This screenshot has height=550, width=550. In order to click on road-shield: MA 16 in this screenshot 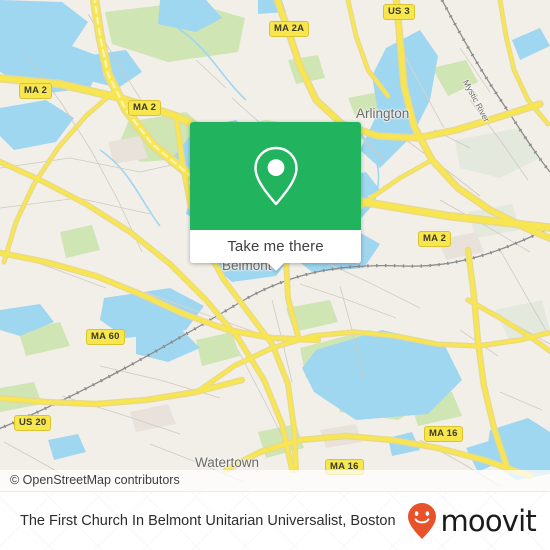, I will do `click(443, 434)`.